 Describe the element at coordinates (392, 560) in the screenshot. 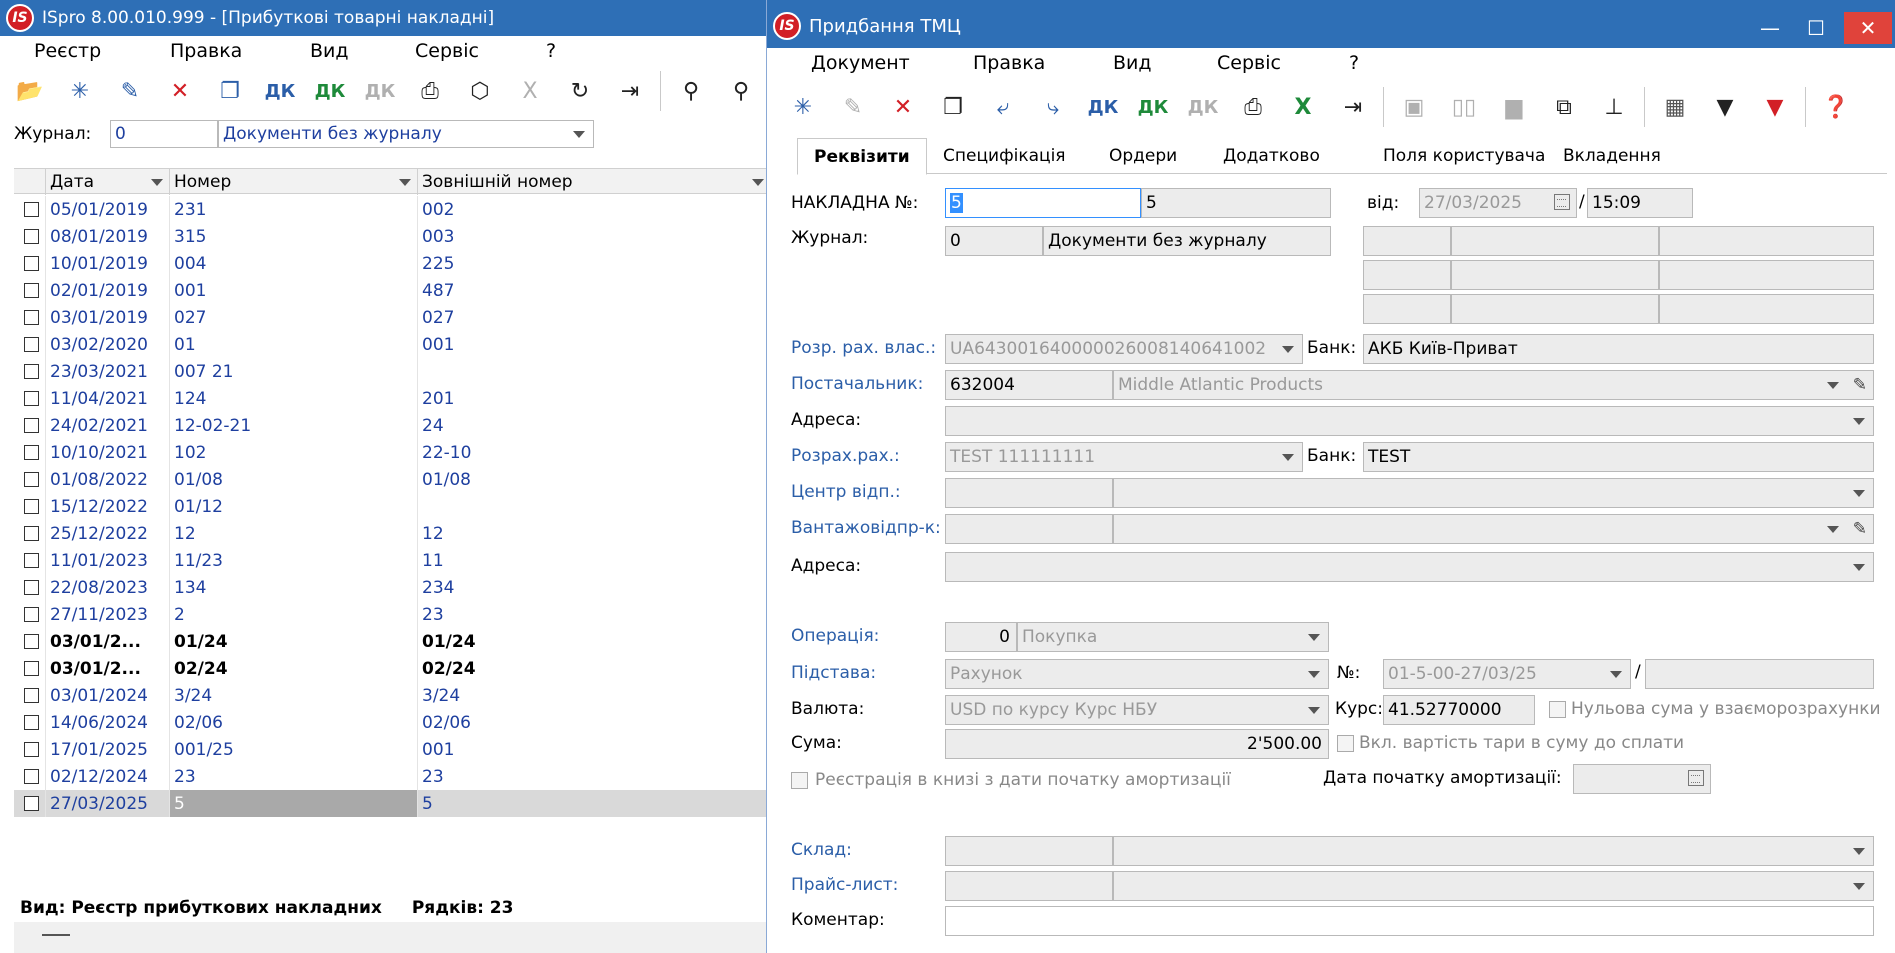

I see `table-row: 11/01/2023 11/23 11` at that location.